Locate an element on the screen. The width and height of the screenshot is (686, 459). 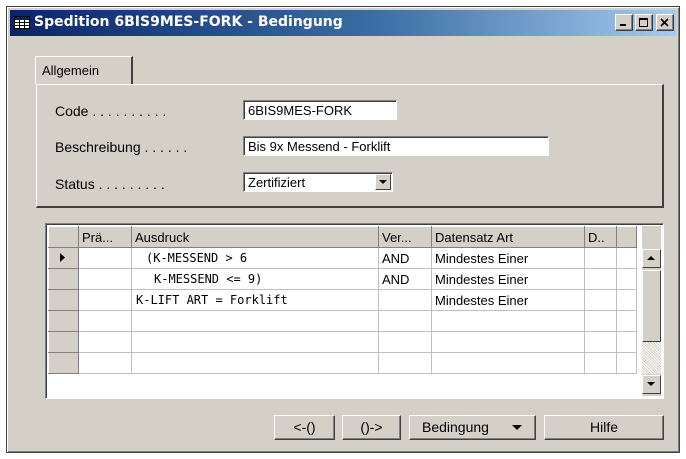
scroll-up-icon is located at coordinates (651, 258).